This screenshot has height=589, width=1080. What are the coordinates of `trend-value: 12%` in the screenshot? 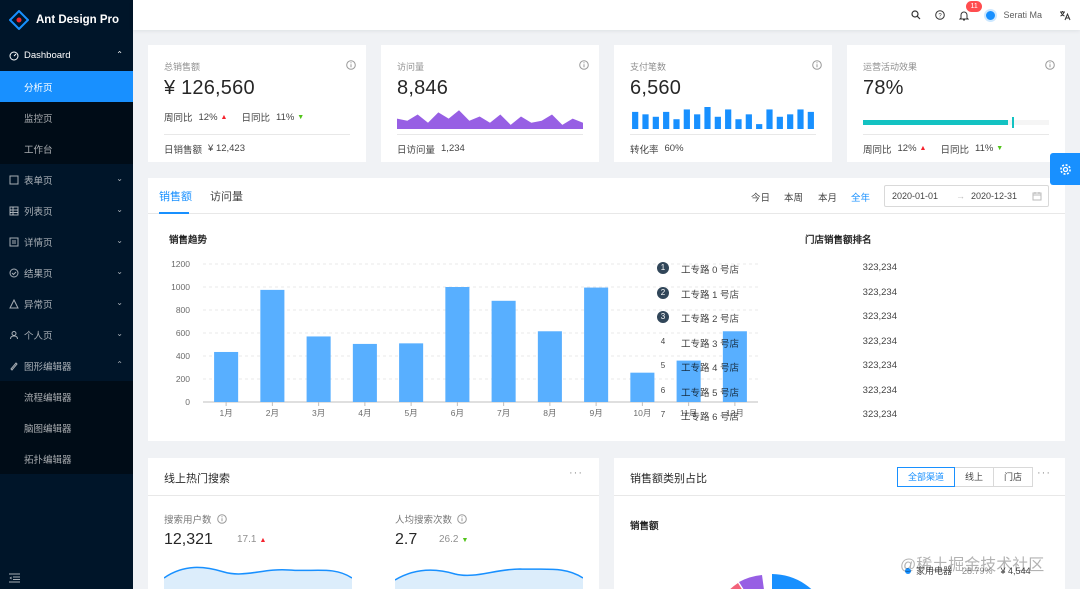 It's located at (208, 117).